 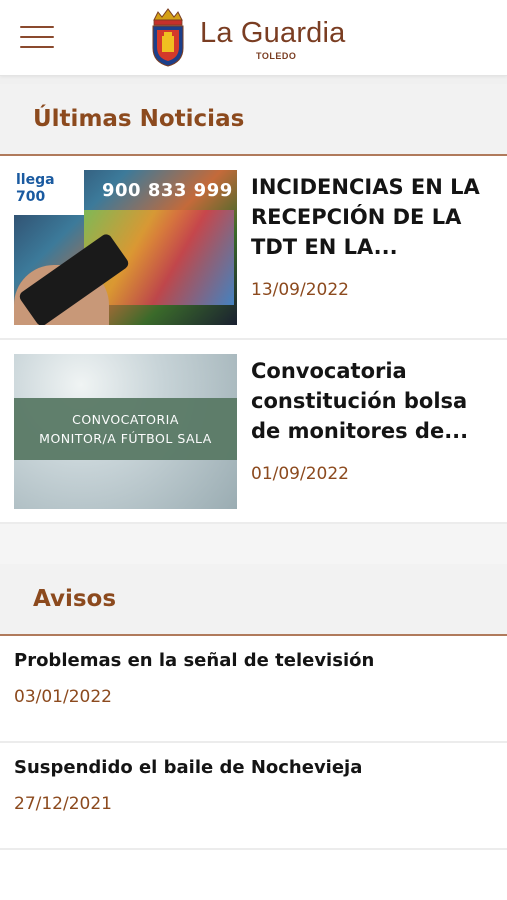 I want to click on badge-line1: llega, so click(x=35, y=180).